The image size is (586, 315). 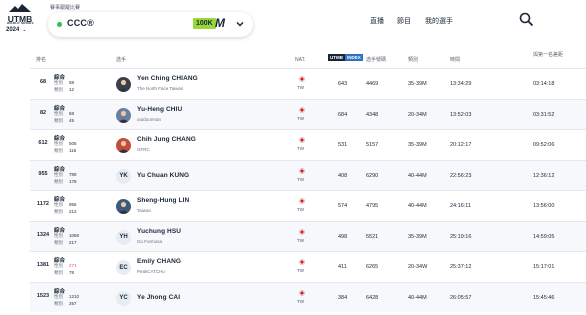 I want to click on category-rank-value: 116, so click(x=73, y=150).